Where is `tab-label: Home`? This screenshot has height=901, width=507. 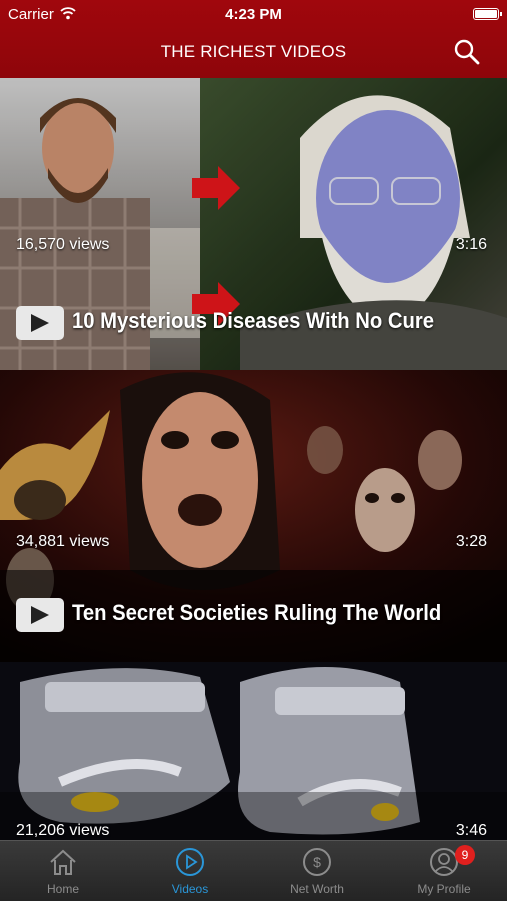 tab-label: Home is located at coordinates (62, 889).